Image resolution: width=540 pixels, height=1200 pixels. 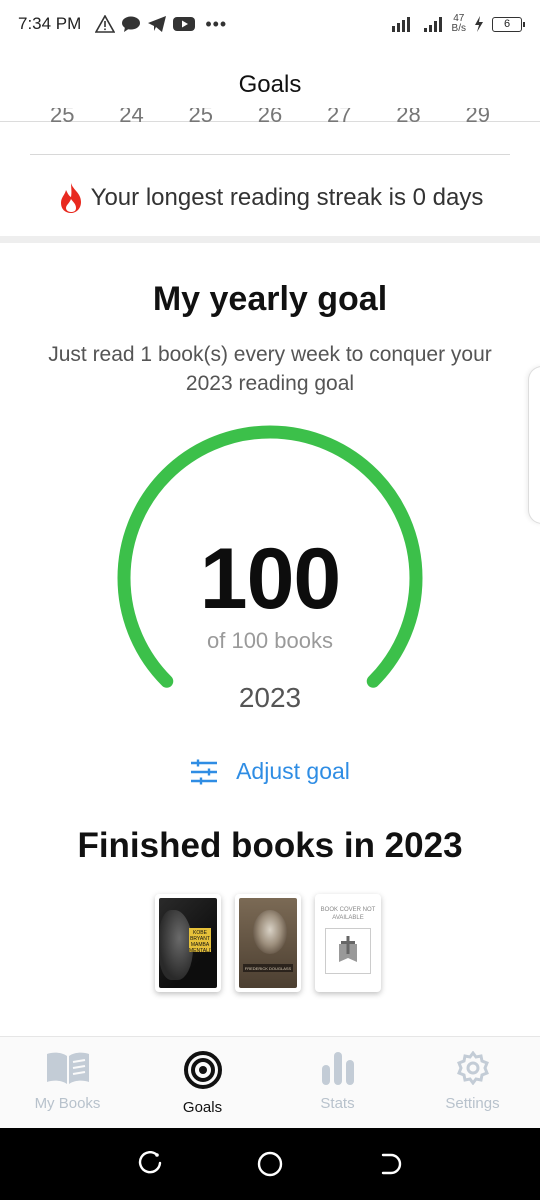 What do you see at coordinates (270, 845) in the screenshot?
I see `finished-books-title: Finished books in 2023` at bounding box center [270, 845].